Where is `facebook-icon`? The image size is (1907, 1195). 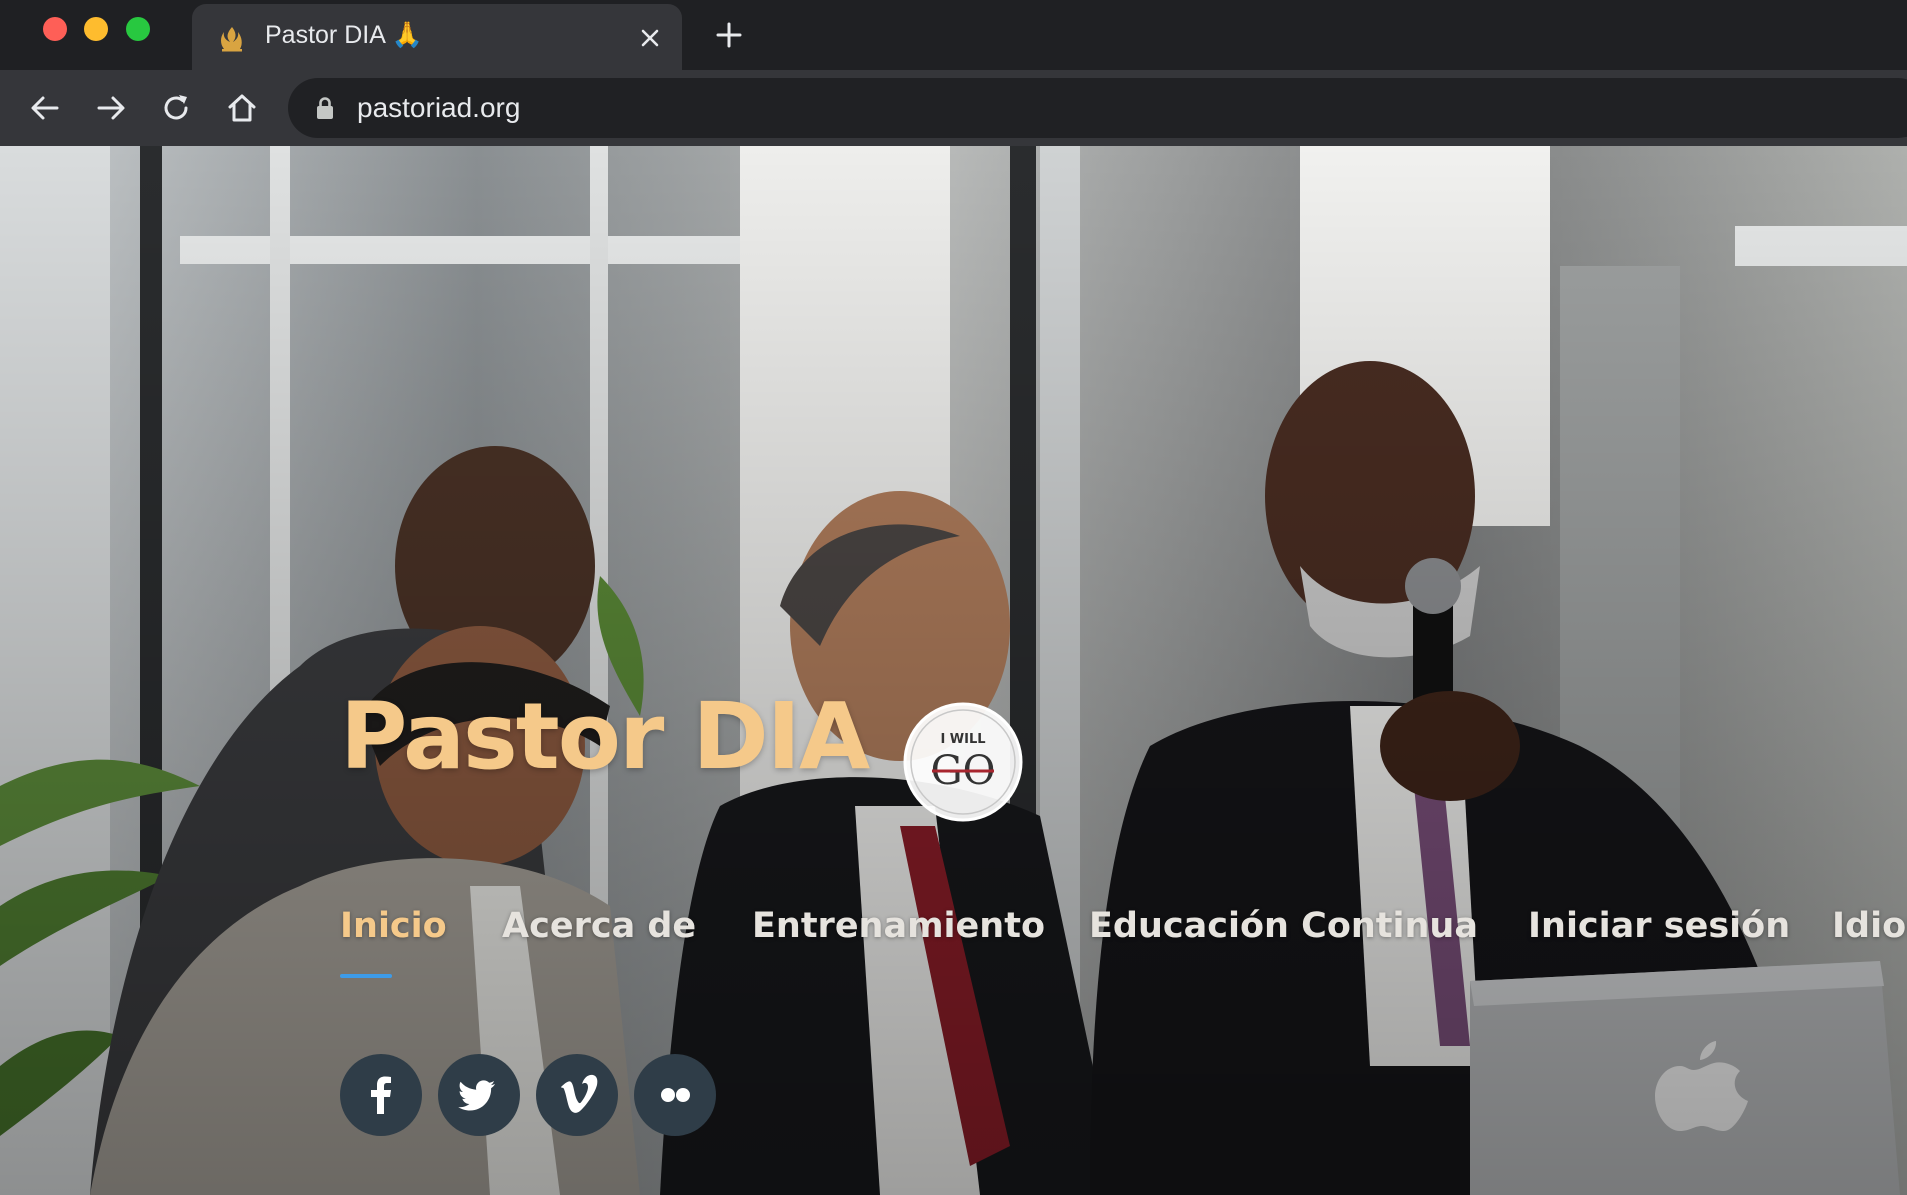
facebook-icon is located at coordinates (381, 1095).